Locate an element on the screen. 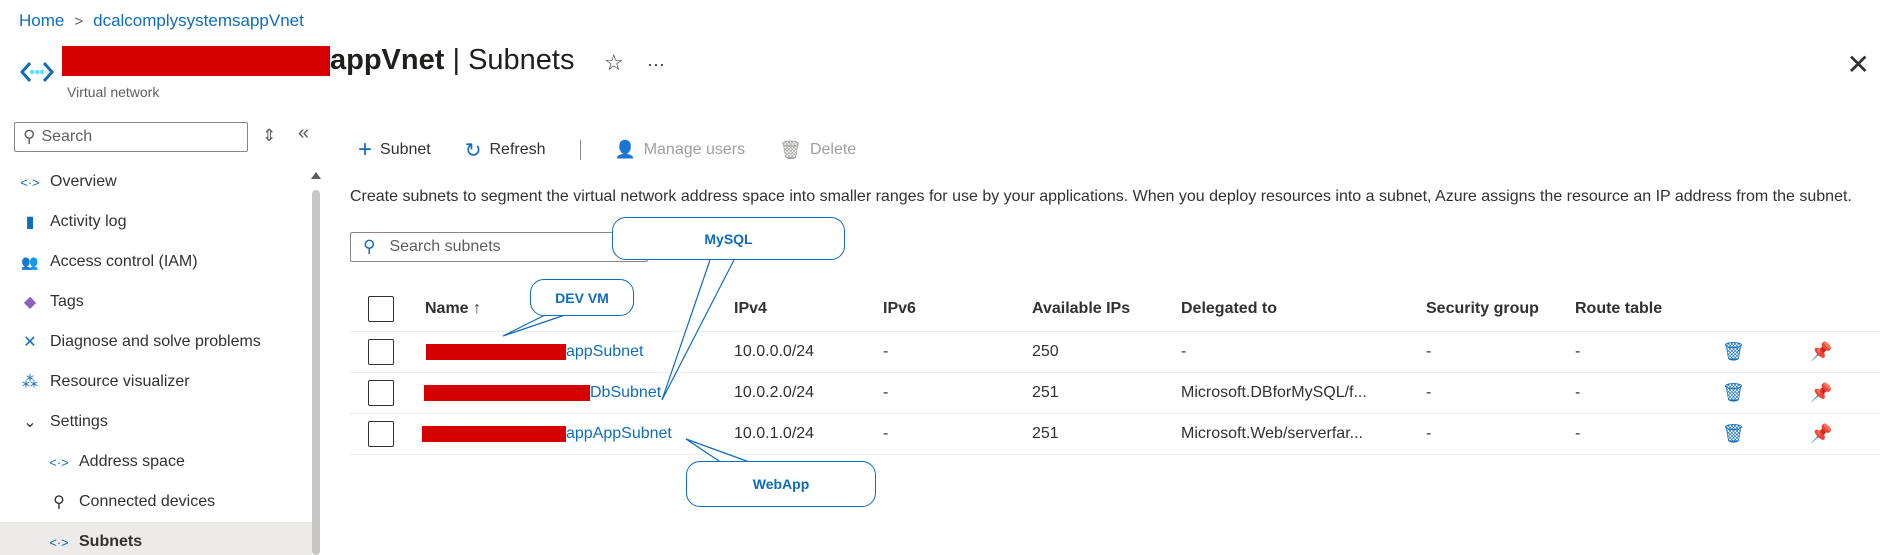  column-header-ipv6: IPv6 is located at coordinates (899, 308).